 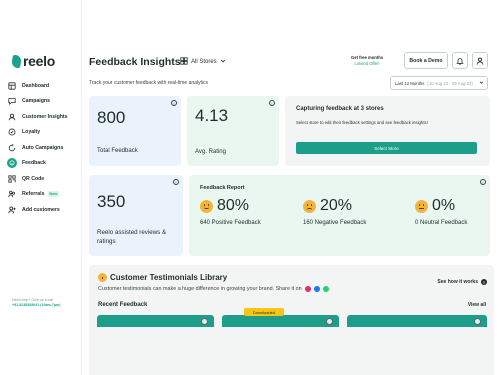 What do you see at coordinates (233, 205) in the screenshot?
I see `positive-percent: 80%` at bounding box center [233, 205].